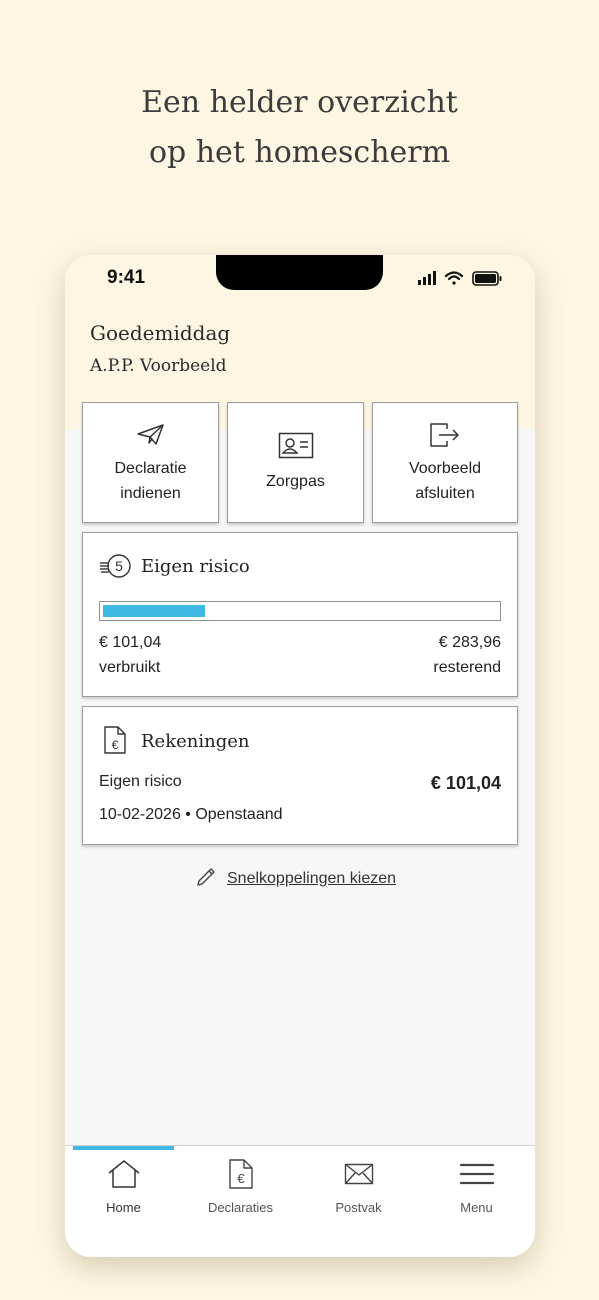 The image size is (599, 1300). Describe the element at coordinates (299, 128) in the screenshot. I see `marketing-headline: Een helder overzicht op het homescherm` at that location.